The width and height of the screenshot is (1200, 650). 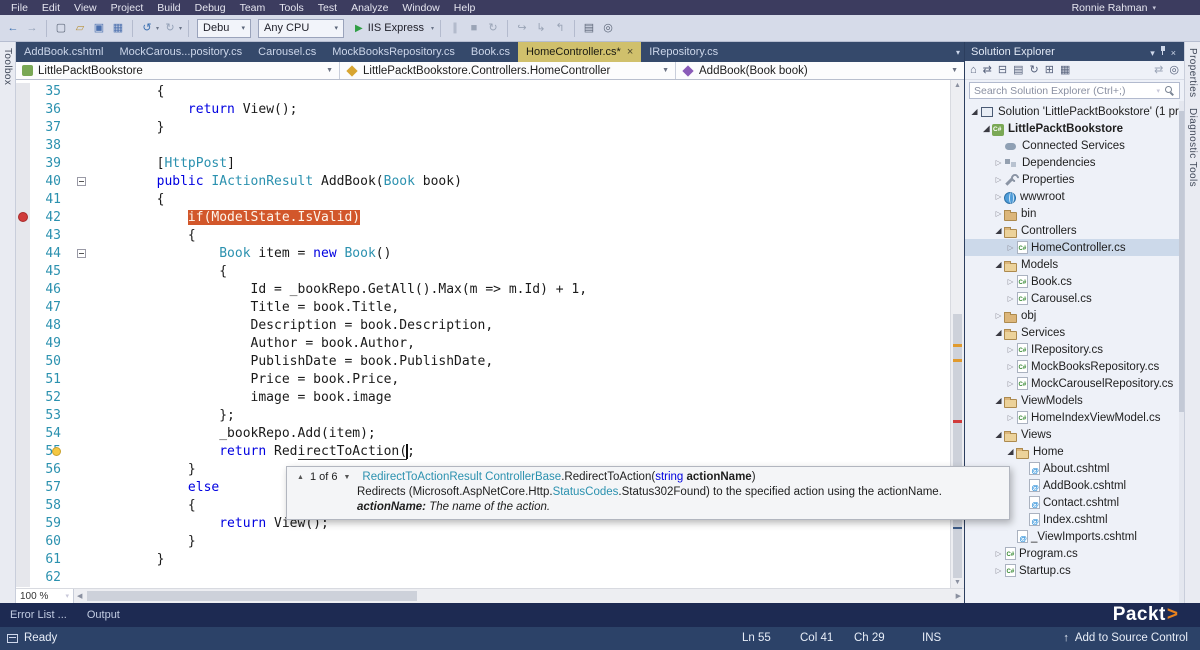 I want to click on menu-view: View, so click(x=85, y=8).